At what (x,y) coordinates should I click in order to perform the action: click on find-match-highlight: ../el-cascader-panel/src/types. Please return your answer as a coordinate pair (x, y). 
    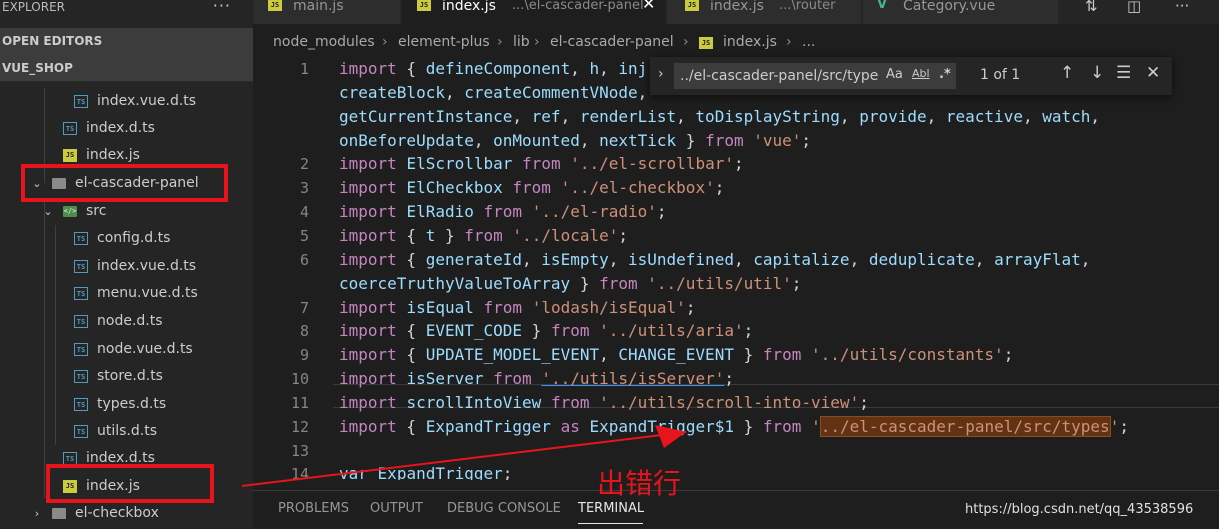
    Looking at the image, I should click on (965, 426).